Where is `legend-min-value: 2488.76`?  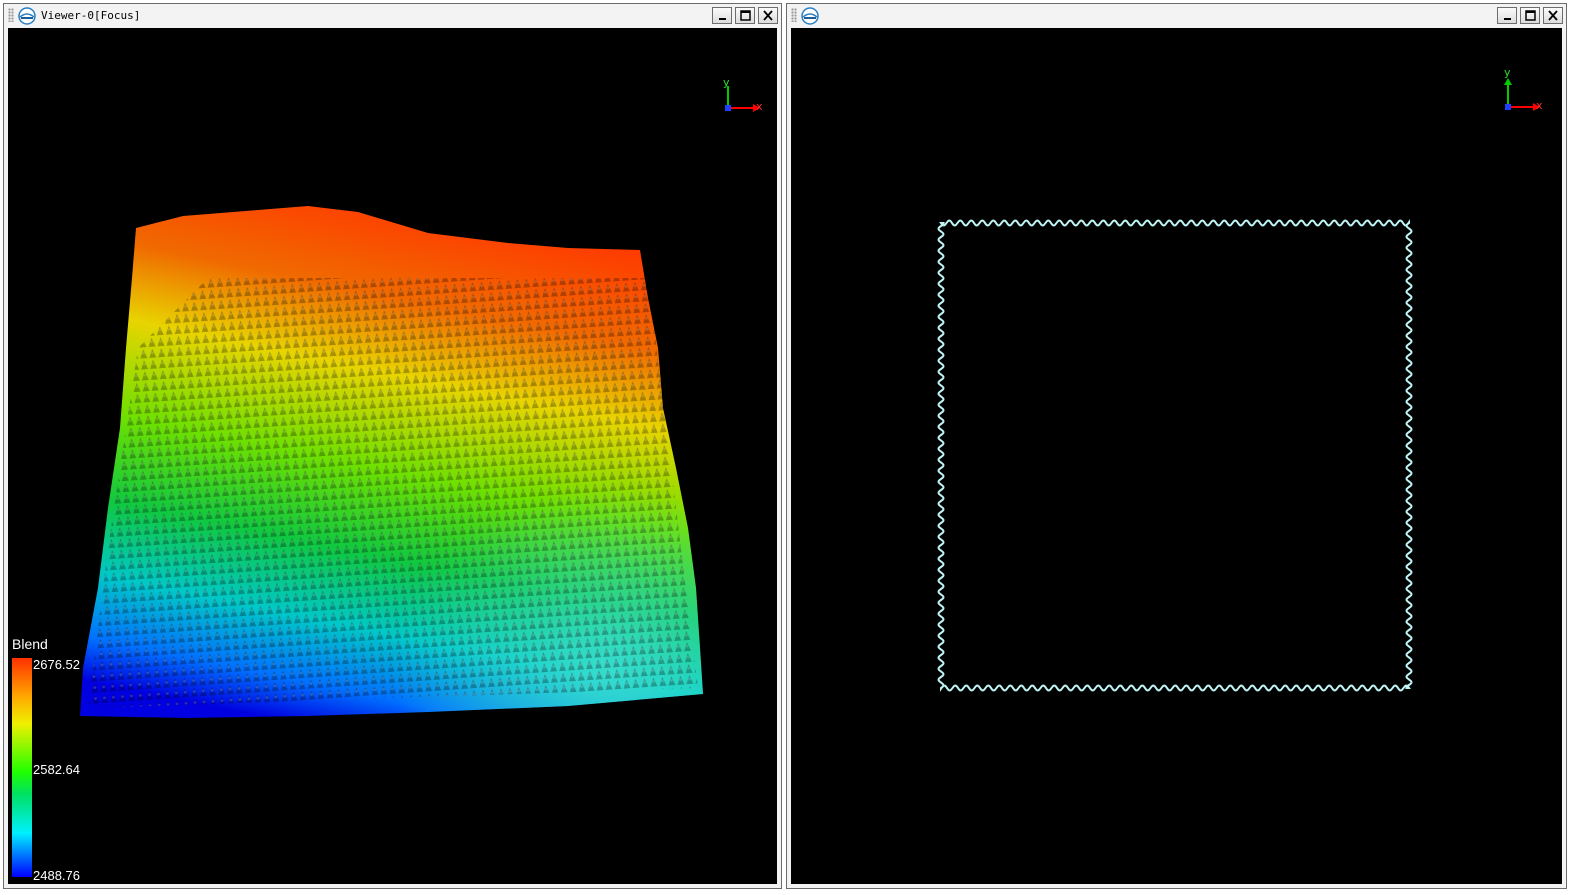
legend-min-value: 2488.76 is located at coordinates (56, 875).